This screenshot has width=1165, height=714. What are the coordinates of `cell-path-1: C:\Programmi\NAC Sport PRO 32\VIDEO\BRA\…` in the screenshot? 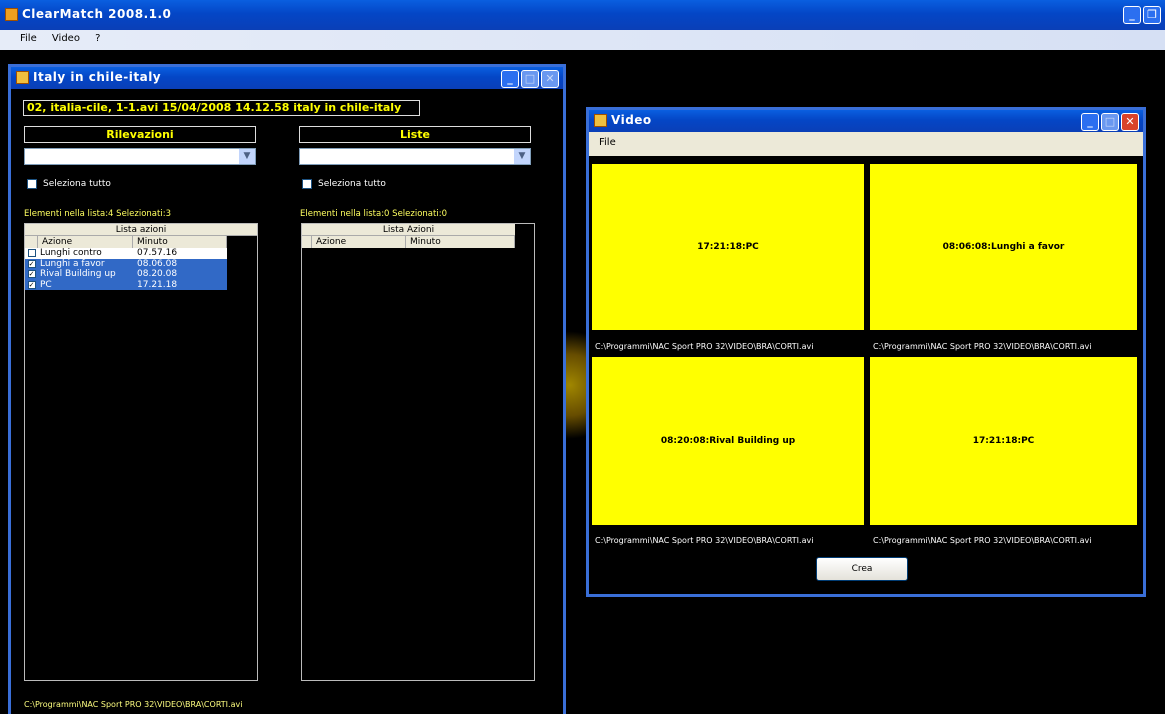 It's located at (704, 346).